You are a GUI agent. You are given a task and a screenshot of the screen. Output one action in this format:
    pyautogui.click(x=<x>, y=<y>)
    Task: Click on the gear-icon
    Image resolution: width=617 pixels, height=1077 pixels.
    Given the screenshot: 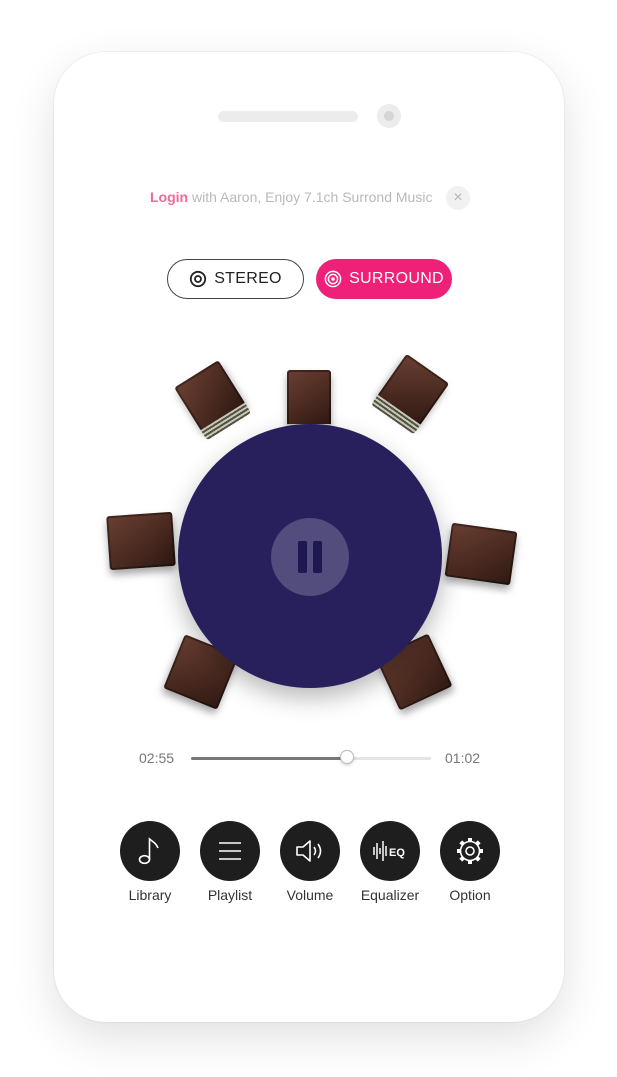 What is the action you would take?
    pyautogui.click(x=470, y=851)
    